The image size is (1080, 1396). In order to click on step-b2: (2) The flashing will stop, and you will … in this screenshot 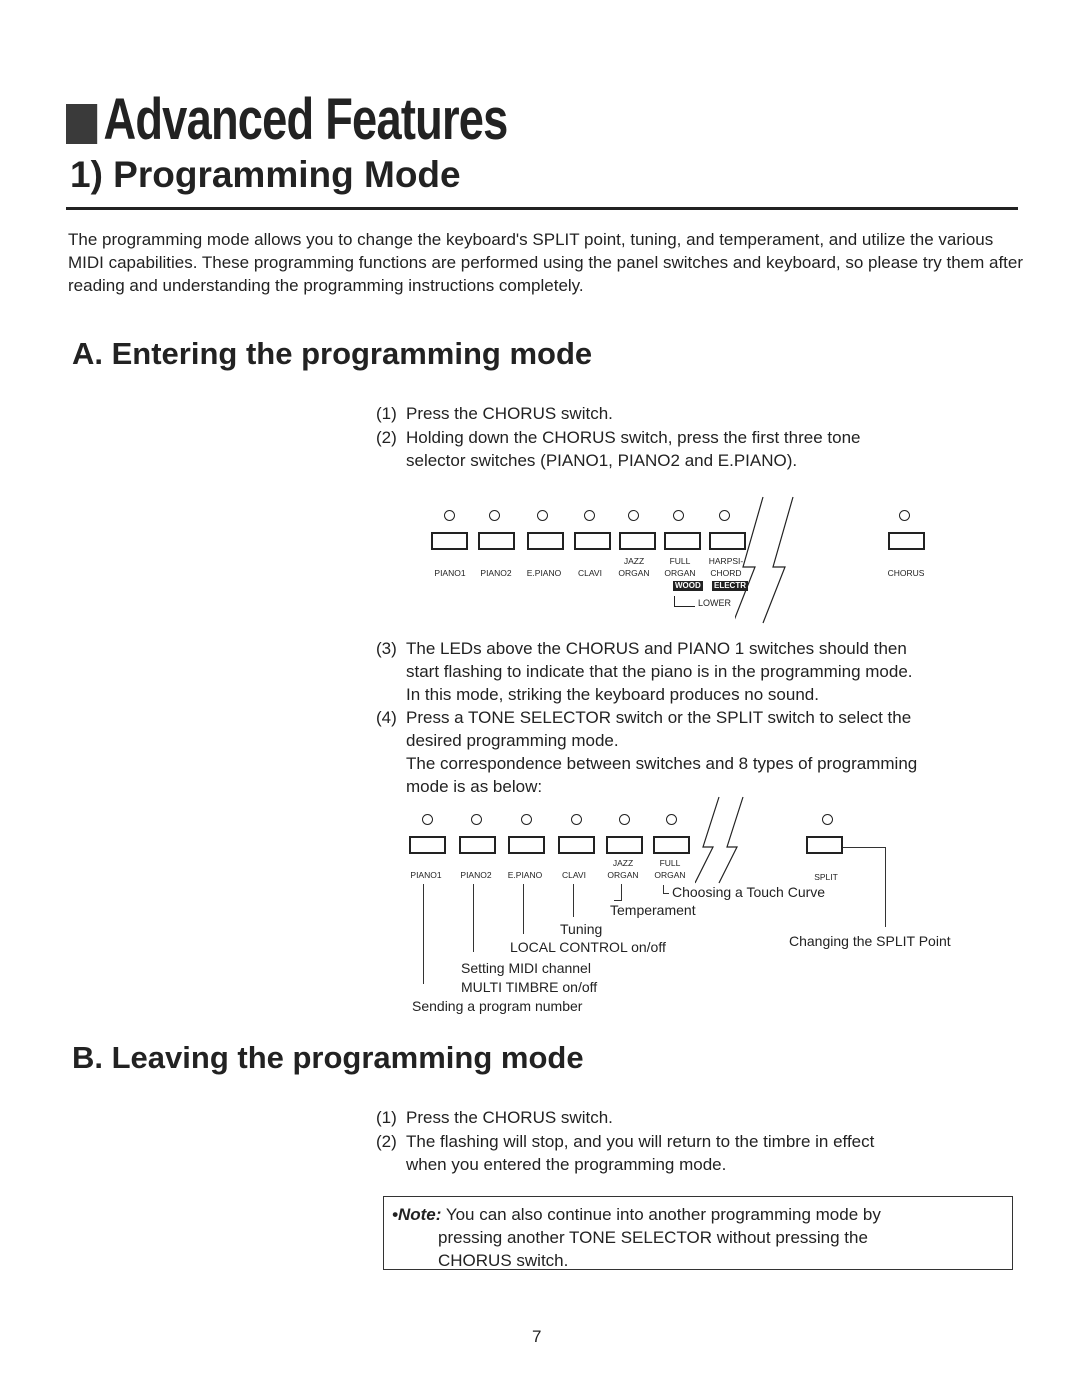, I will do `click(696, 1153)`.